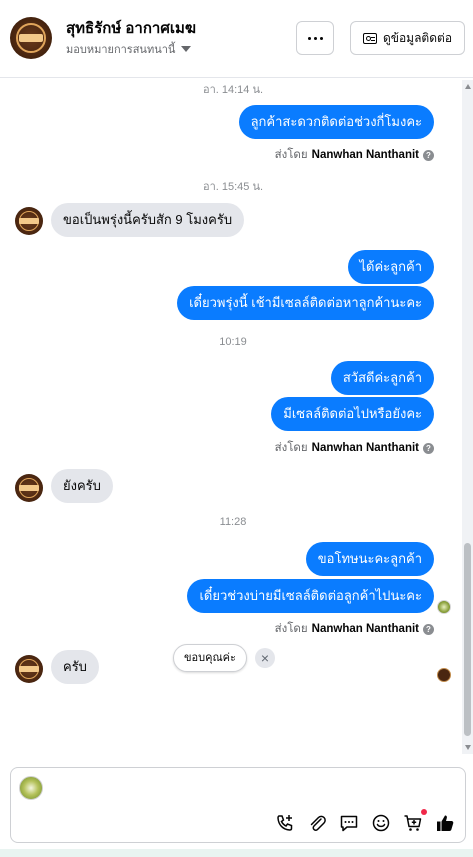 The height and width of the screenshot is (857, 473). Describe the element at coordinates (444, 607) in the screenshot. I see `seen-indicator-avatar` at that location.